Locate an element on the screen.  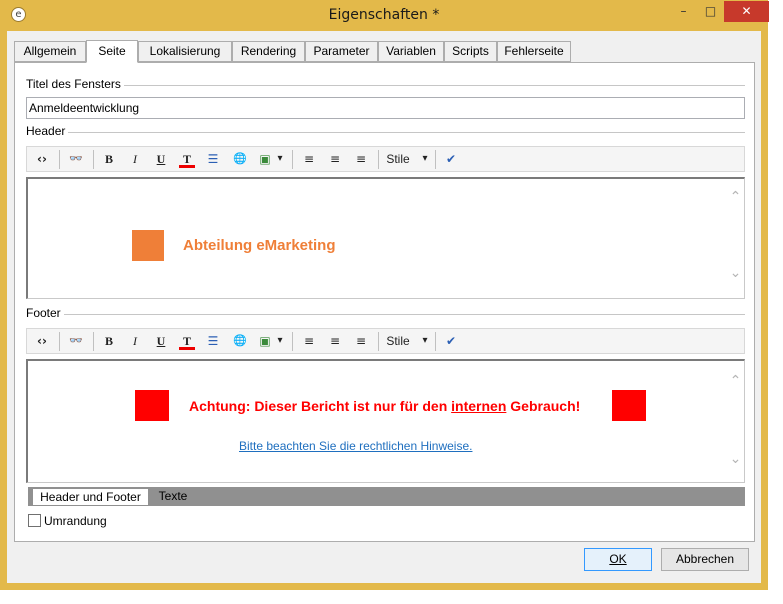
header-toolbar: ‹› 👓 B I U T ☰ 🌐 ▣ ▾ ≡ ≡ ≡ Stile ▾ ✔ is located at coordinates (385, 159).